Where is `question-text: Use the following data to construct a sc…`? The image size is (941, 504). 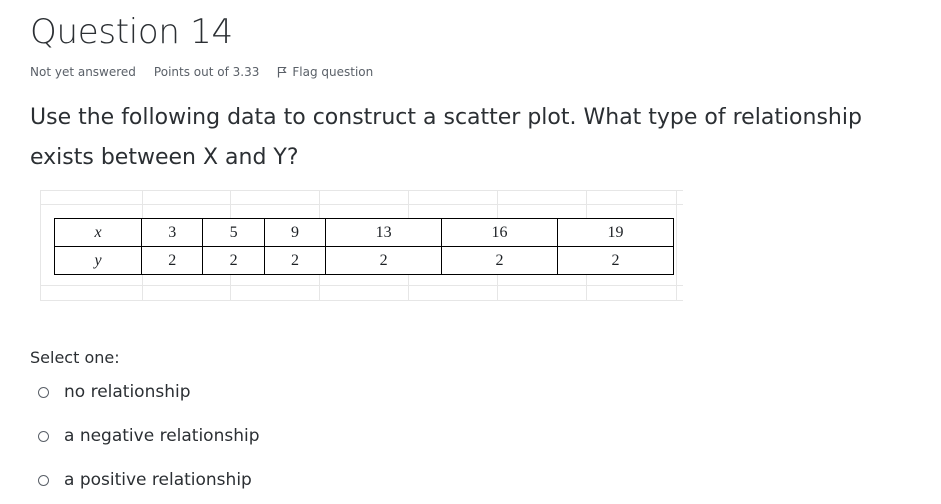
question-text: Use the following data to construct a sc… is located at coordinates (446, 137).